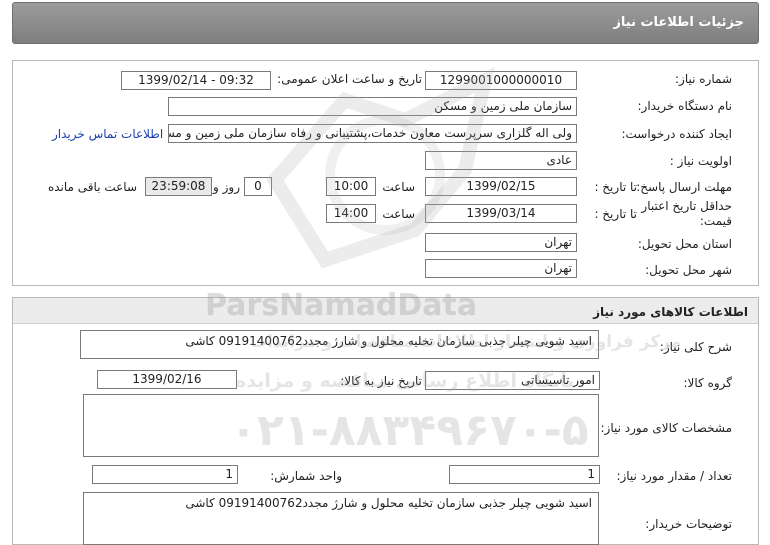 The image size is (770, 545). Describe the element at coordinates (92, 187) in the screenshot. I see `remaining-time-label: ساعت باقی مانده` at that location.